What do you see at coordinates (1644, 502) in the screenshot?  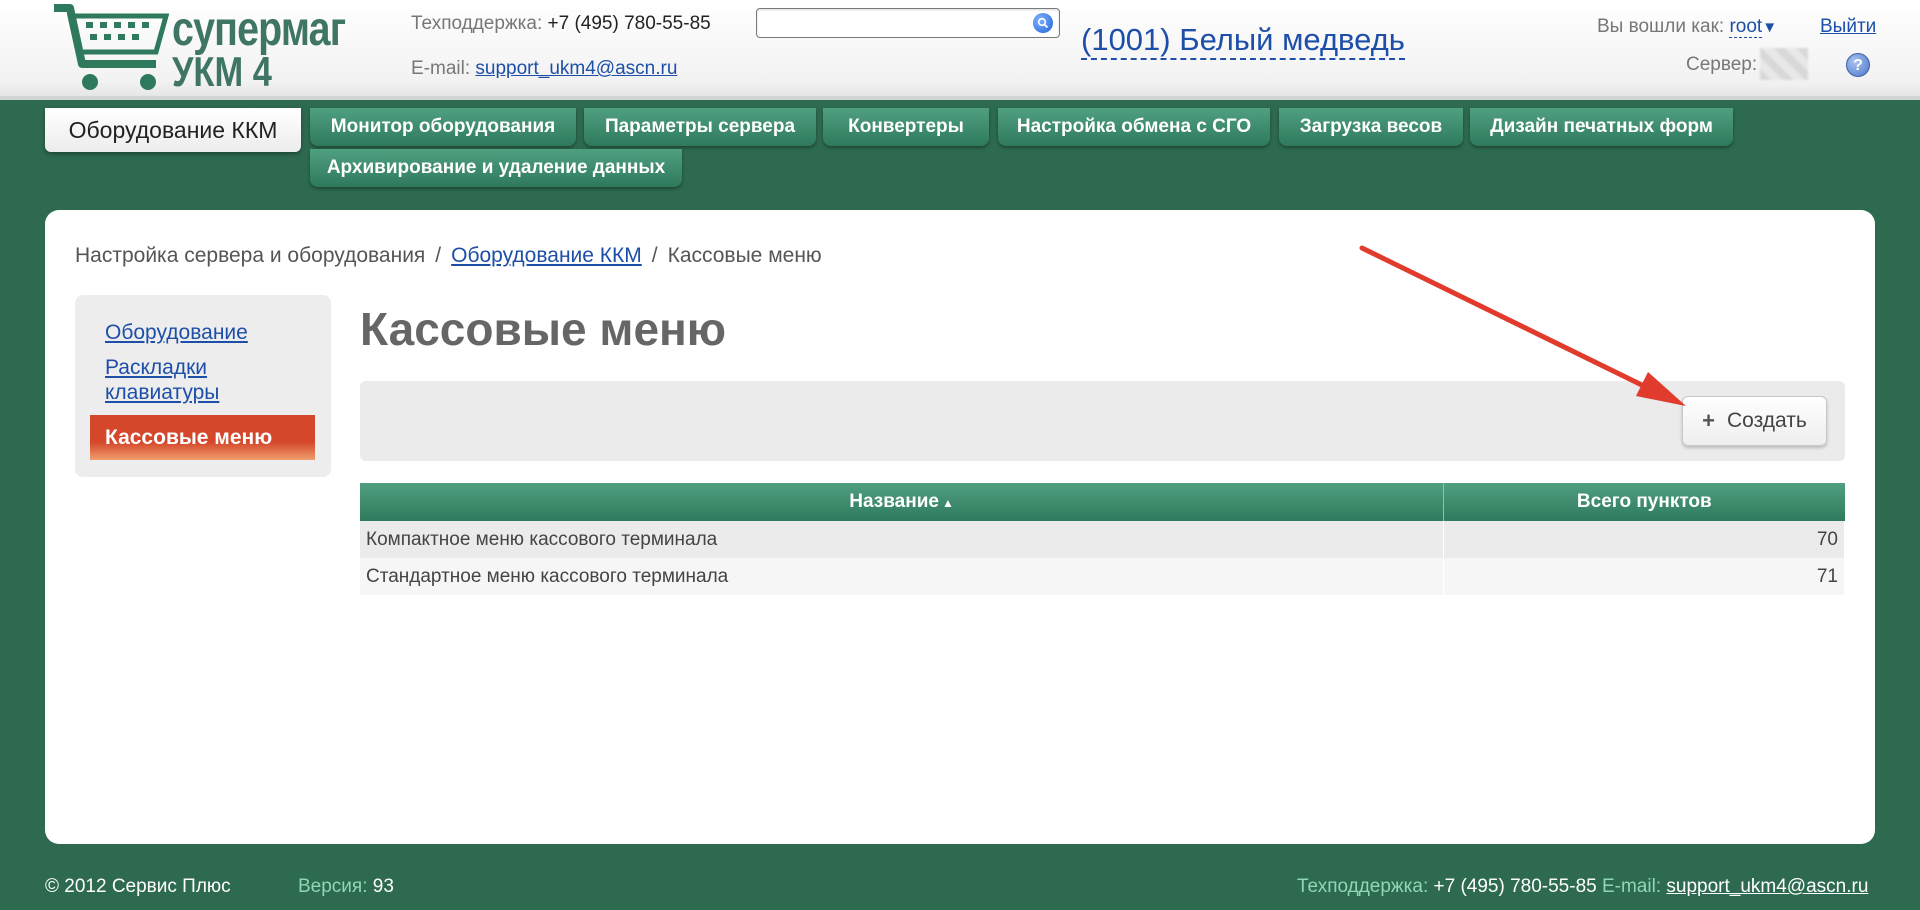 I see `column-header-total-items: Всего пунктов` at bounding box center [1644, 502].